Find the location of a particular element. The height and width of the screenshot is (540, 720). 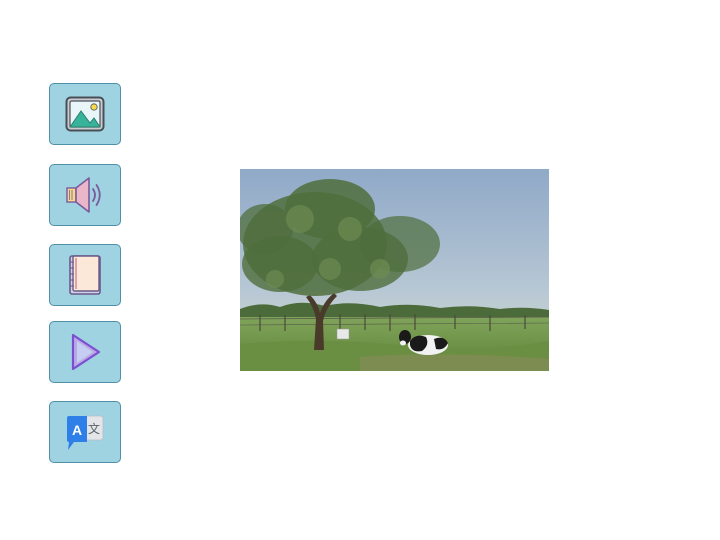

play-button is located at coordinates (85, 352).